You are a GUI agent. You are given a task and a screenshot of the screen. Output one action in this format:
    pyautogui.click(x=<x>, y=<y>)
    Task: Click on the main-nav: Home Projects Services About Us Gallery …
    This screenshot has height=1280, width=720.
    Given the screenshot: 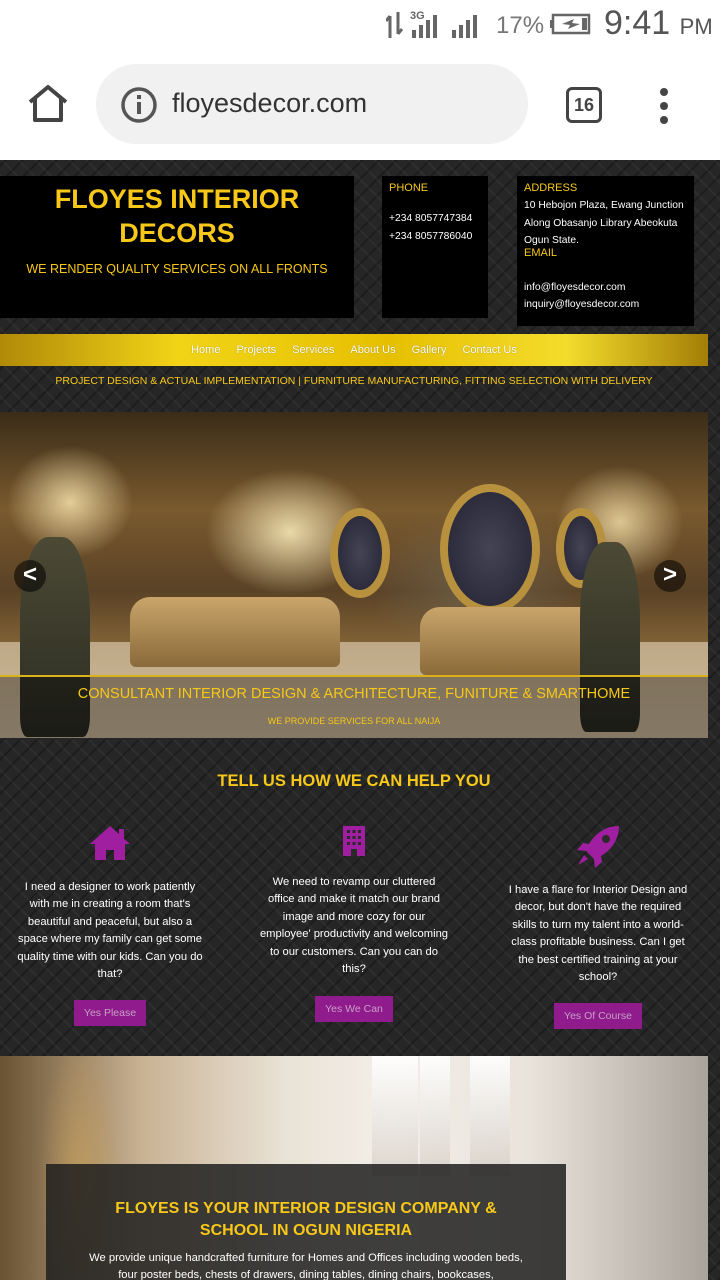 What is the action you would take?
    pyautogui.click(x=354, y=350)
    